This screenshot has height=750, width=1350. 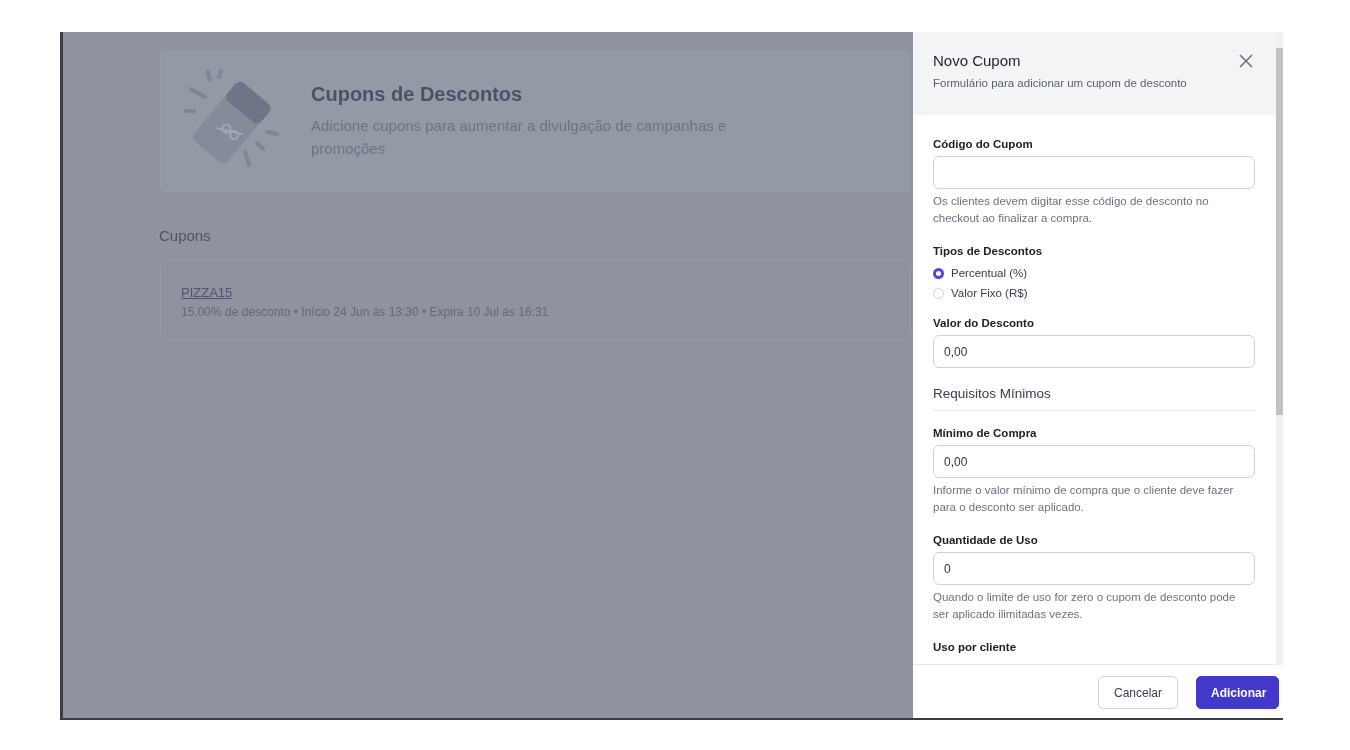 What do you see at coordinates (986, 540) in the screenshot?
I see `field-label: Quantidade de Uso` at bounding box center [986, 540].